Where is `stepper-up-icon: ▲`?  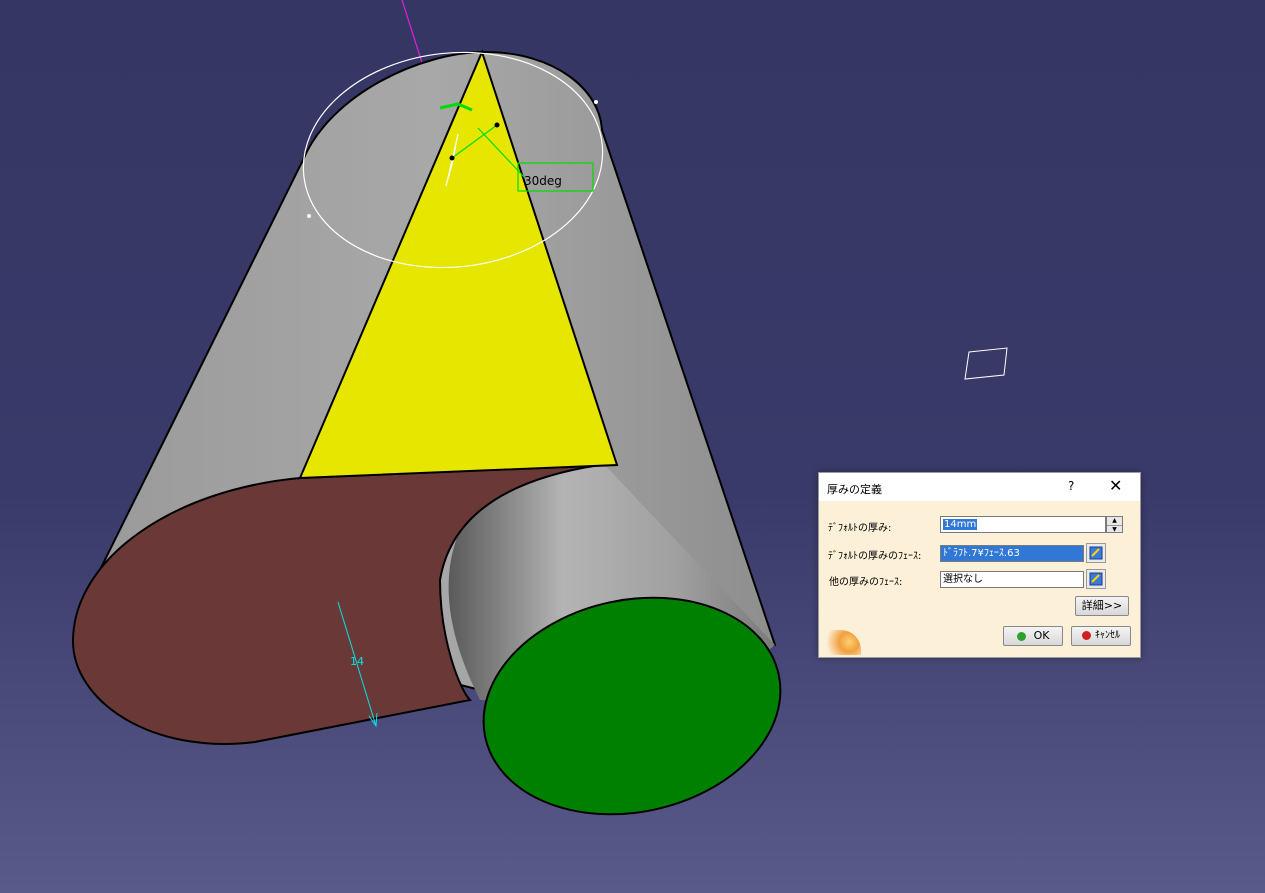
stepper-up-icon: ▲ is located at coordinates (1114, 521).